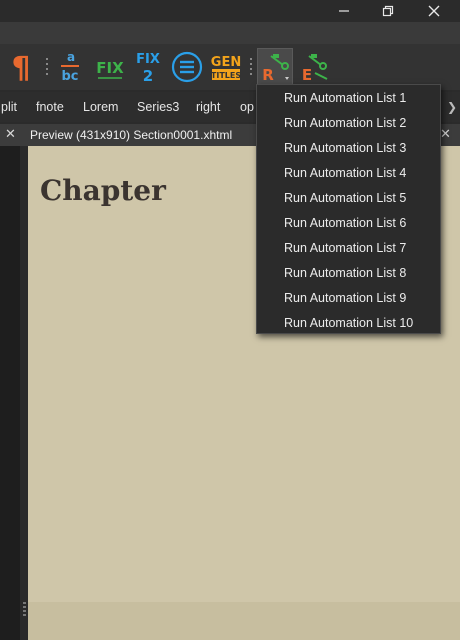 This screenshot has width=460, height=640. Describe the element at coordinates (348, 123) in the screenshot. I see `menu-item-run-automation-2: Run Automation List 2` at that location.